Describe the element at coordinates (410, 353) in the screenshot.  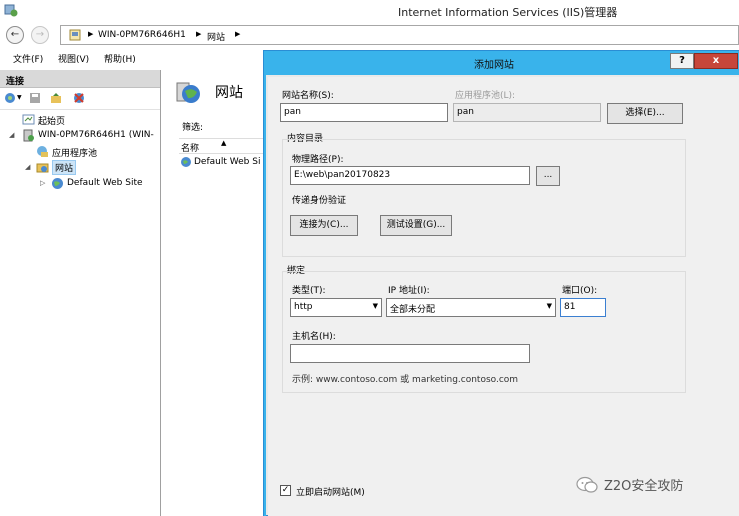
I see `hostname-input` at that location.